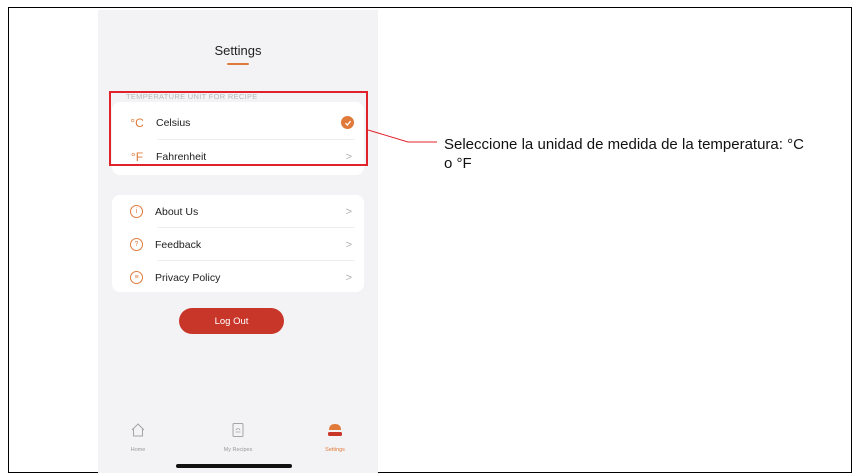 The width and height of the screenshot is (859, 475). I want to click on recipe-book-icon, so click(238, 430).